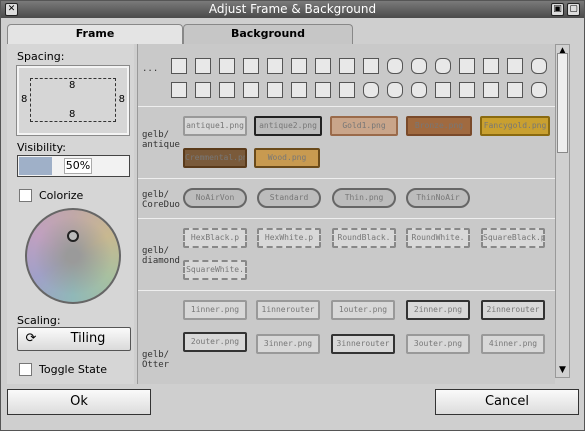  What do you see at coordinates (562, 211) in the screenshot?
I see `vertical-scrollbar: ▲ ▼` at bounding box center [562, 211].